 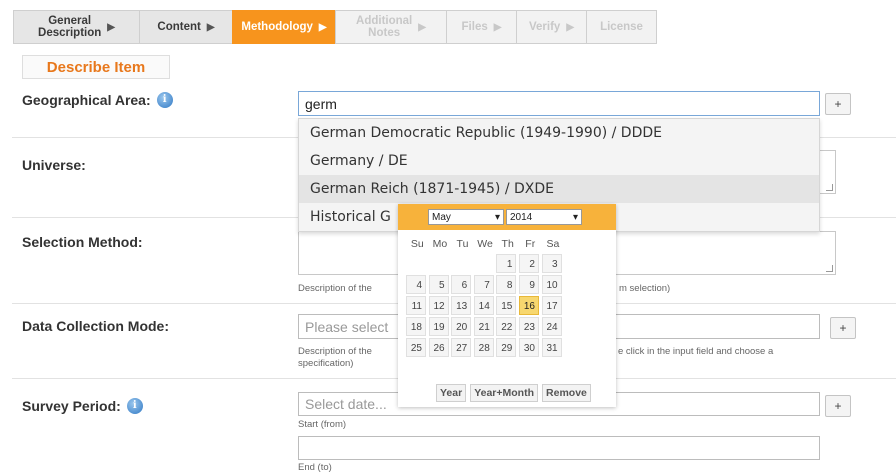 What do you see at coordinates (506, 284) in the screenshot?
I see `calendar-day: 8` at bounding box center [506, 284].